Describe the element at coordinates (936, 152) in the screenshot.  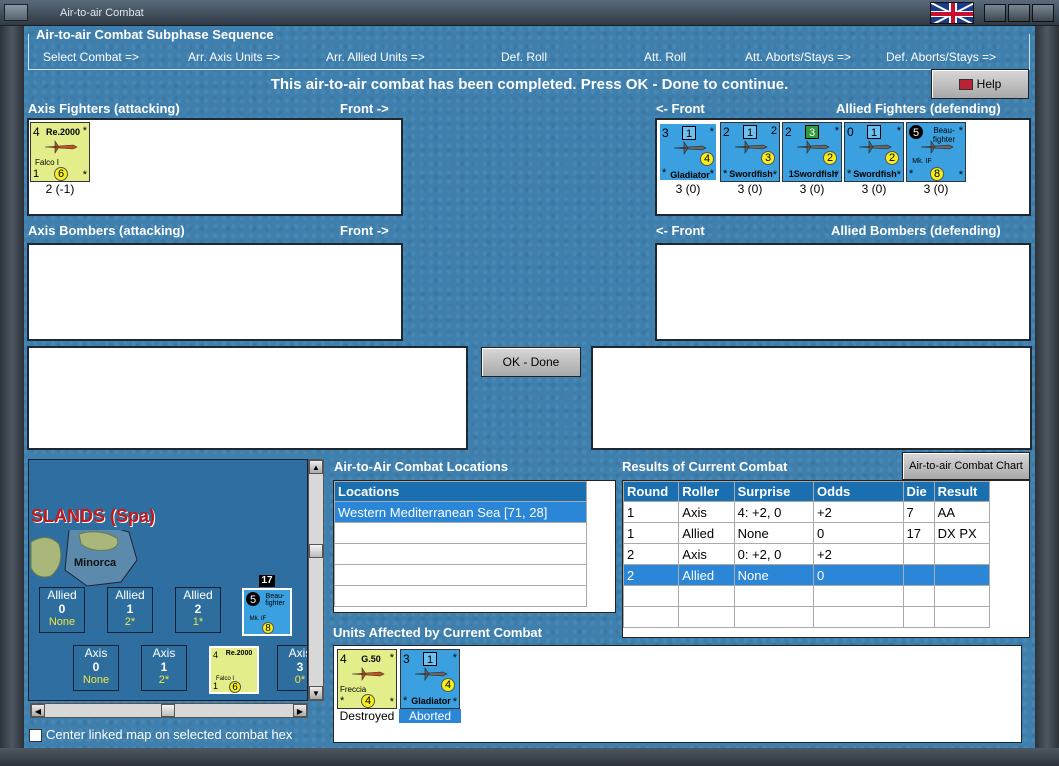
I see `unit-counter-allied-4: 5 Beau-fighter Mk. IF 8 * * *` at that location.